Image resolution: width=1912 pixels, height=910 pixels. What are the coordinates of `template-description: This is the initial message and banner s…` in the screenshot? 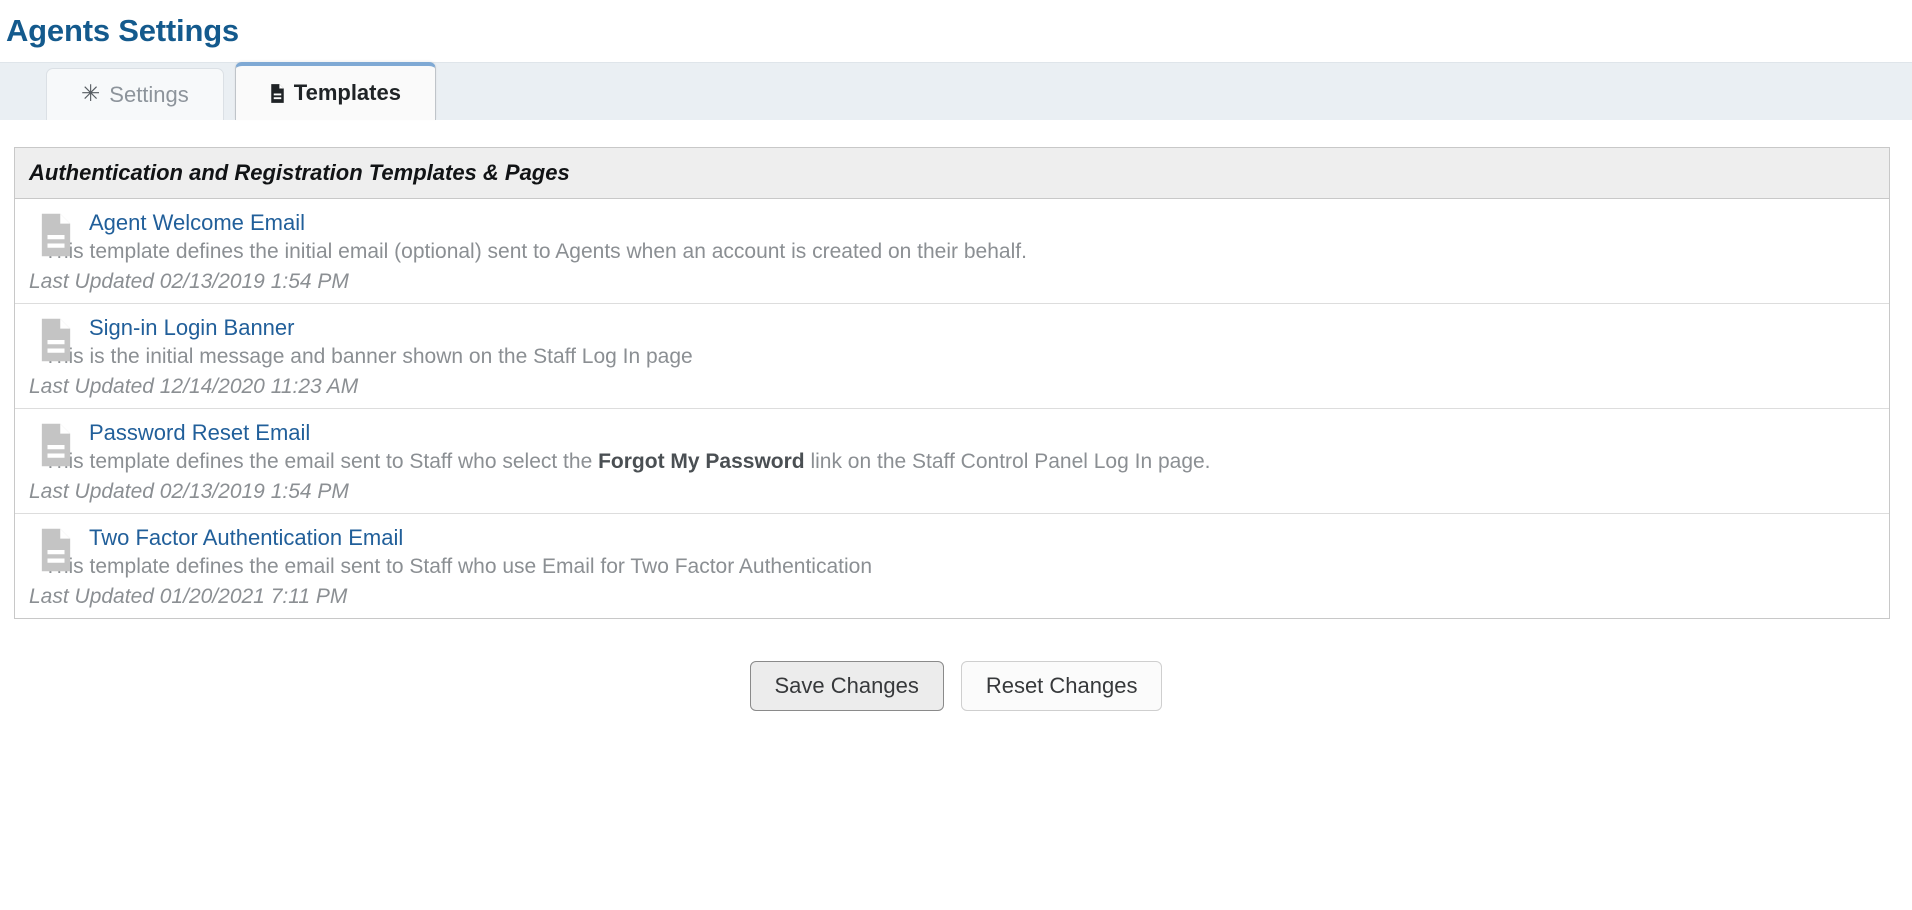 It's located at (959, 356).